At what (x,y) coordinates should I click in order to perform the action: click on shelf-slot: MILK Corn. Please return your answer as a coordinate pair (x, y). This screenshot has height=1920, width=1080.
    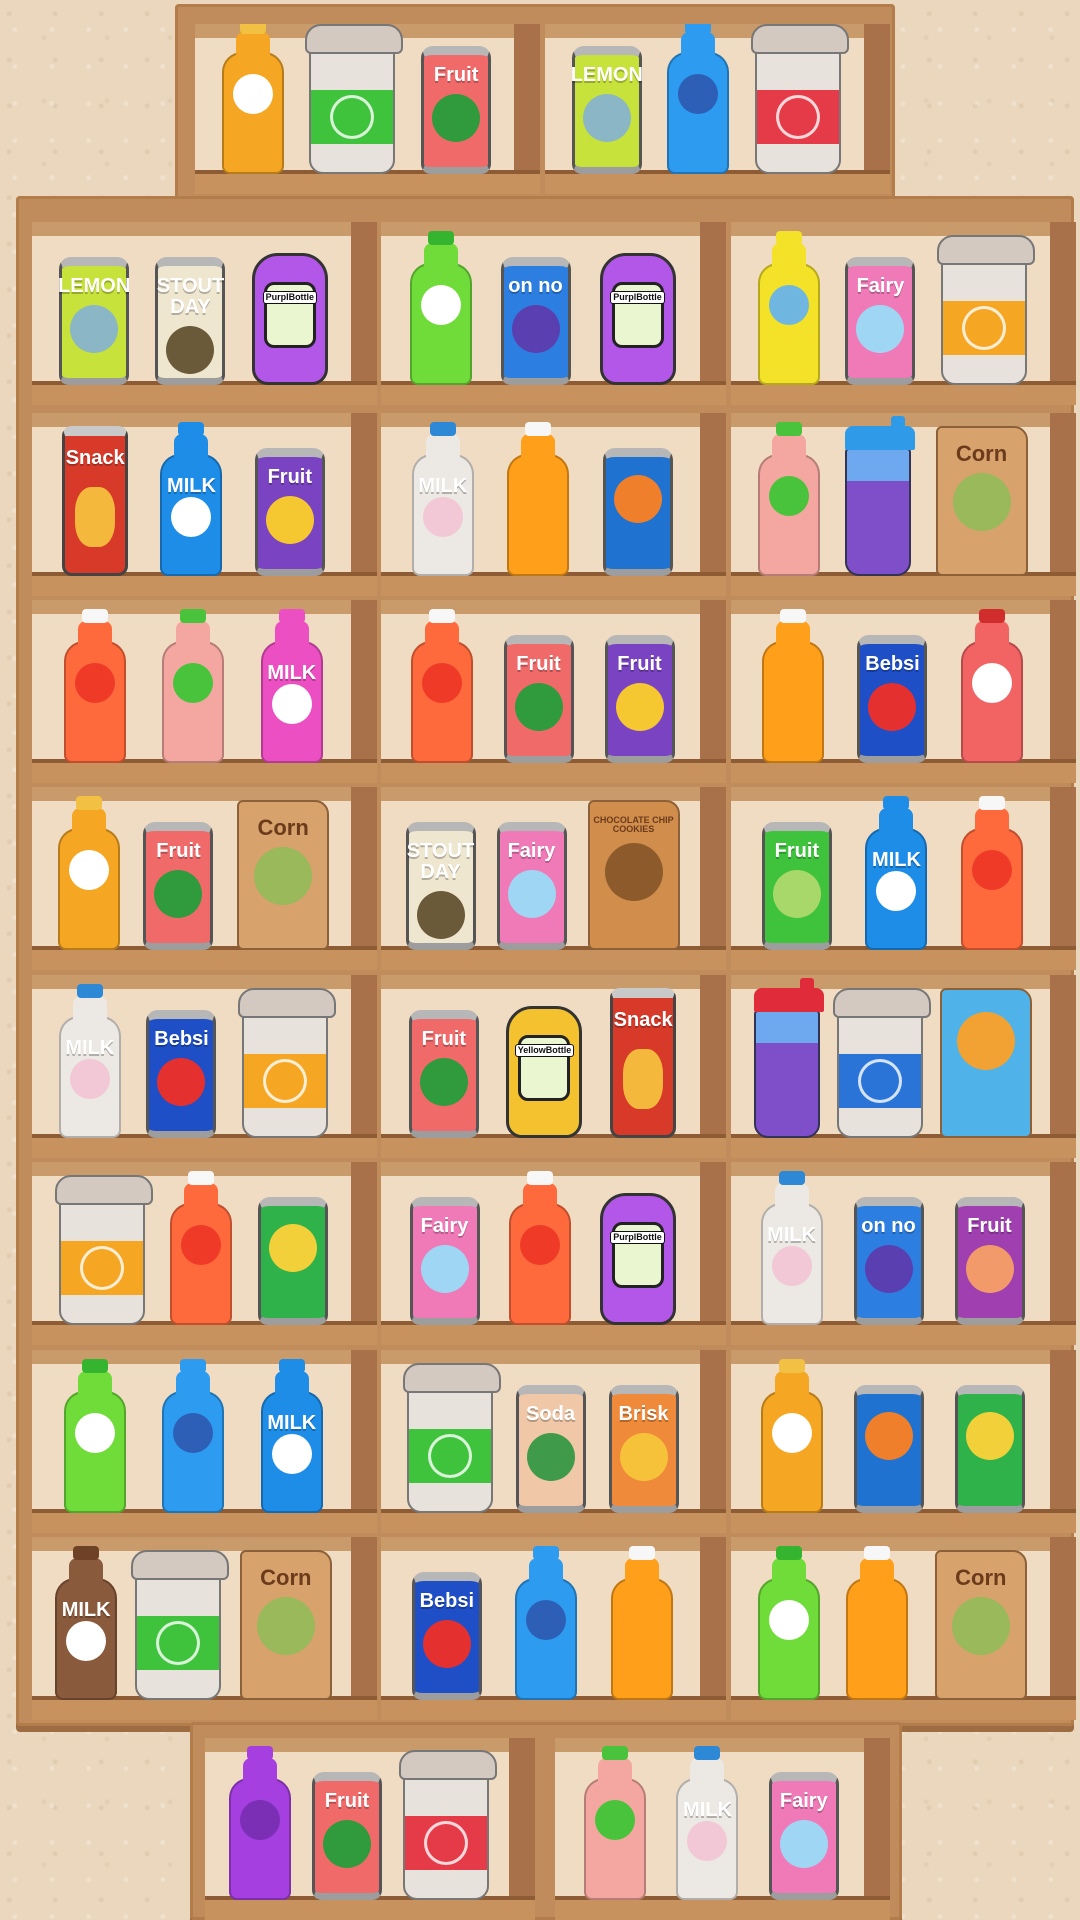
    Looking at the image, I should click on (204, 1628).